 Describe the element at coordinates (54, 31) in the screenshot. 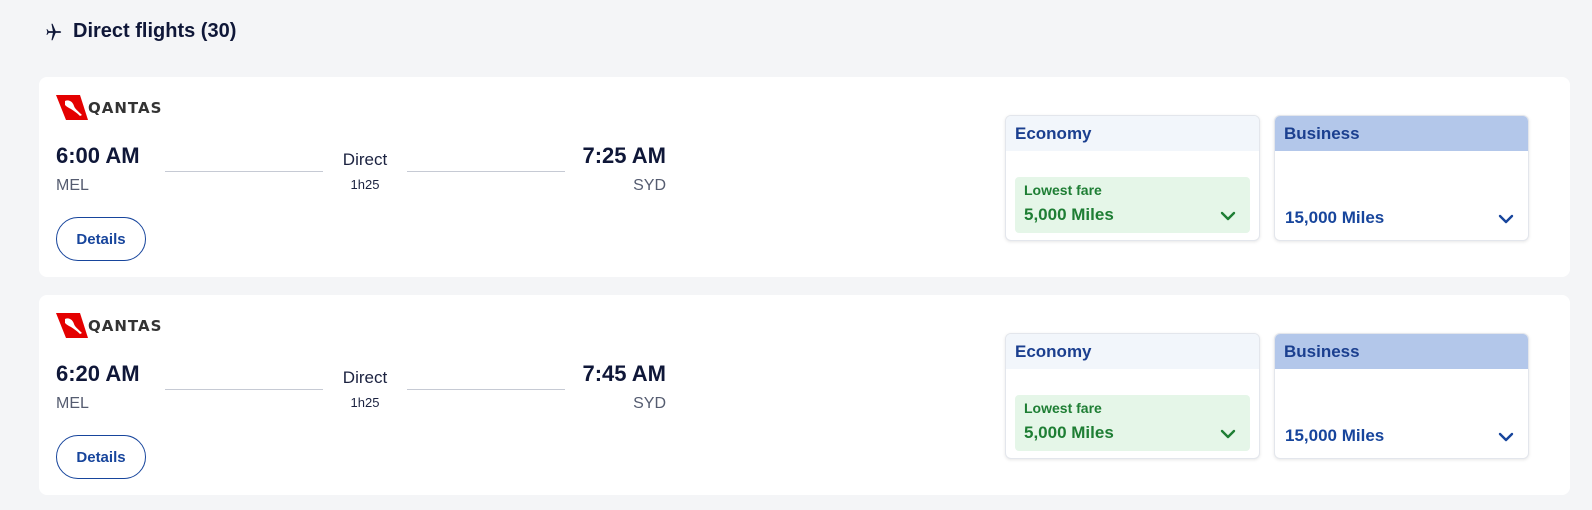

I see `plane-icon` at that location.